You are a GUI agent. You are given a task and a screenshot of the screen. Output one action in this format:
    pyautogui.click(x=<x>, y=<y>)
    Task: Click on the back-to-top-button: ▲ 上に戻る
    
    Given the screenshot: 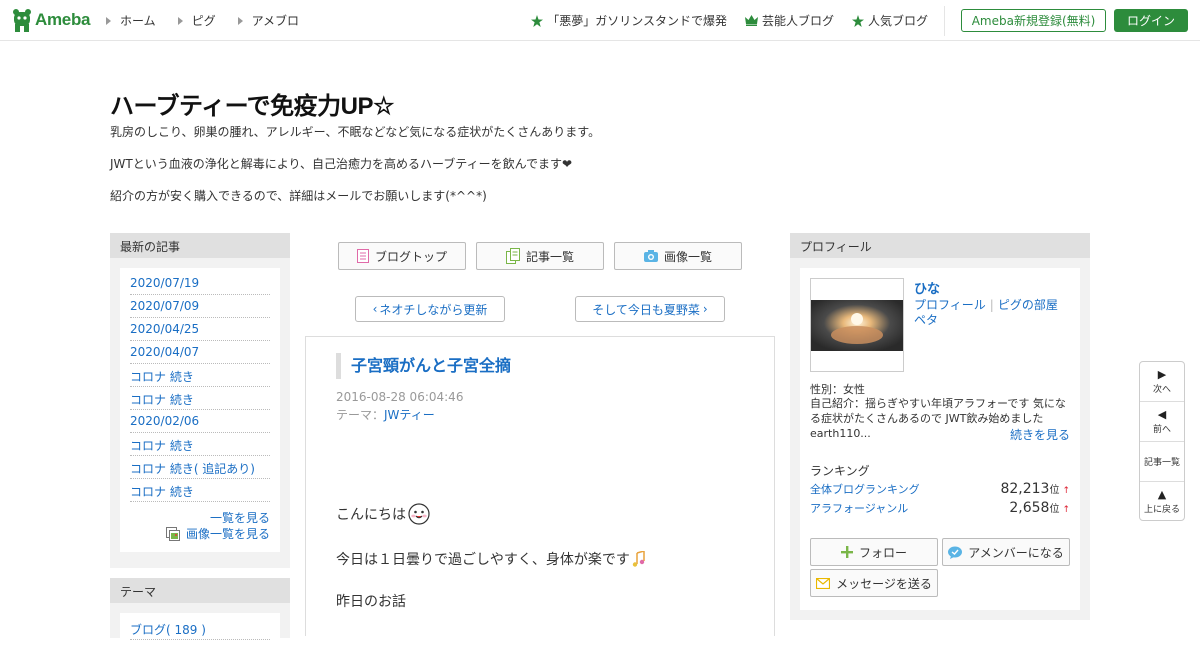 What is the action you would take?
    pyautogui.click(x=1162, y=502)
    